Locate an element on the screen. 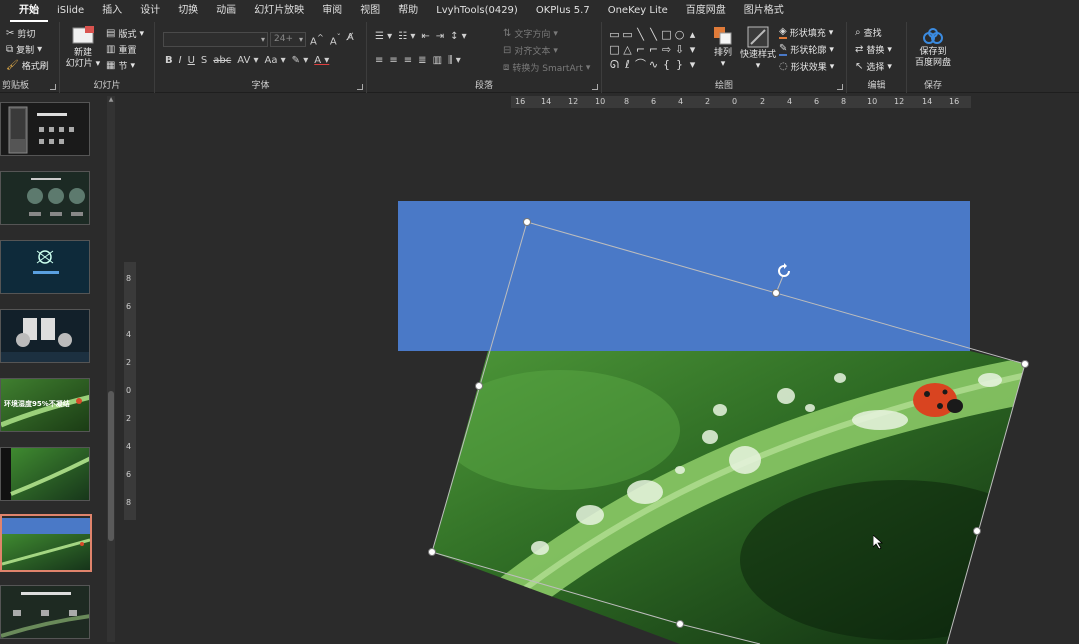 This screenshot has height=644, width=1079. resize-handle-top-right is located at coordinates (1025, 364).